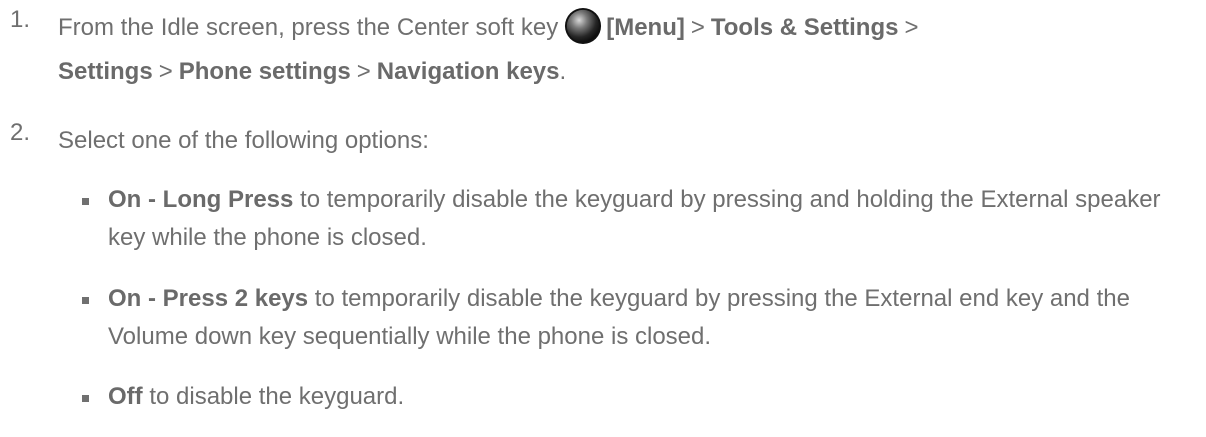  What do you see at coordinates (468, 71) in the screenshot?
I see `path-item-navigation-keys: Navigation keys` at bounding box center [468, 71].